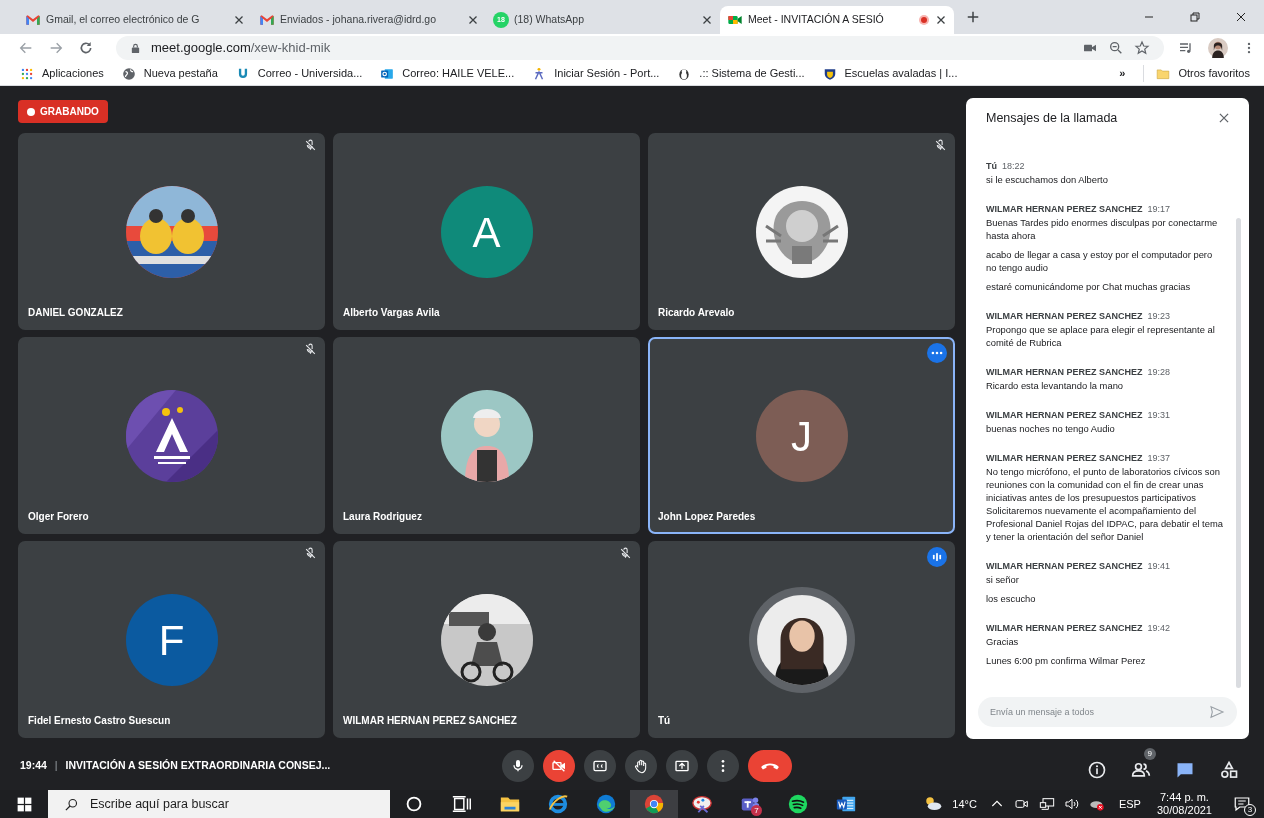 The height and width of the screenshot is (818, 1264). I want to click on end-call-icon, so click(770, 765).